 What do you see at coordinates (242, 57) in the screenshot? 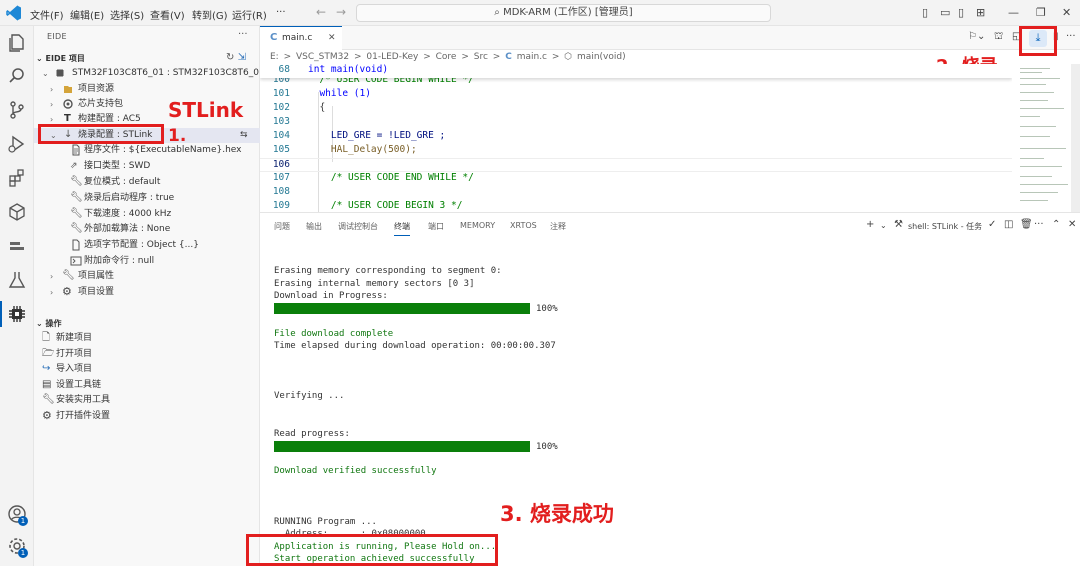
I see `save-all-icon: ⇲` at bounding box center [242, 57].